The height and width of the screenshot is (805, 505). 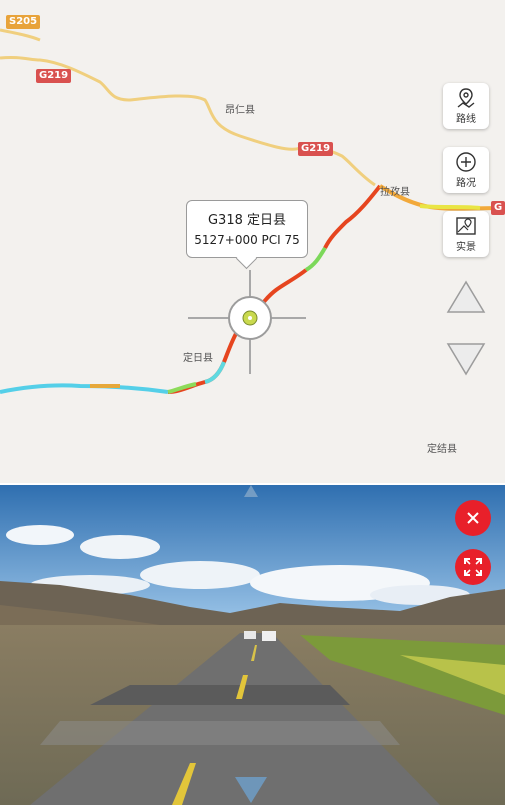 What do you see at coordinates (23, 22) in the screenshot?
I see `road-shield-s205: S205` at bounding box center [23, 22].